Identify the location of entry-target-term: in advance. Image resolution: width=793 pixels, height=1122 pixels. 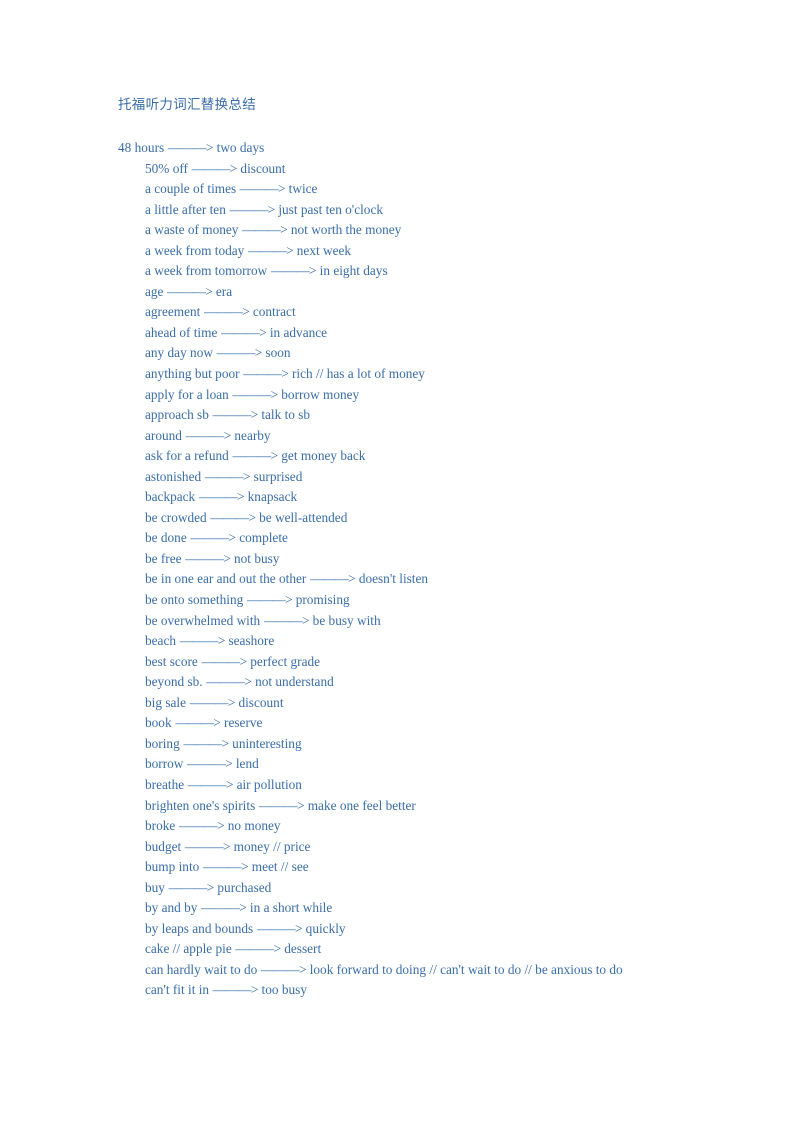
(298, 332).